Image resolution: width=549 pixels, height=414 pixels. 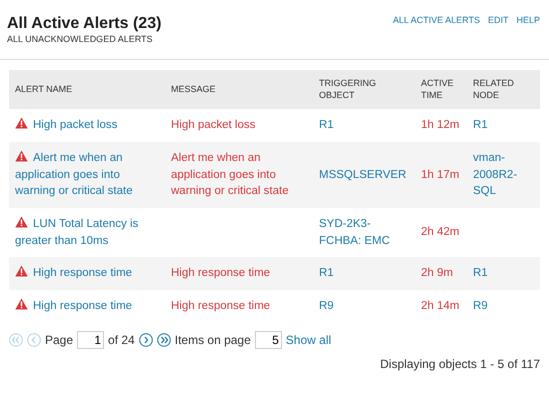 I want to click on column-header: ALERT NAME, so click(x=87, y=90).